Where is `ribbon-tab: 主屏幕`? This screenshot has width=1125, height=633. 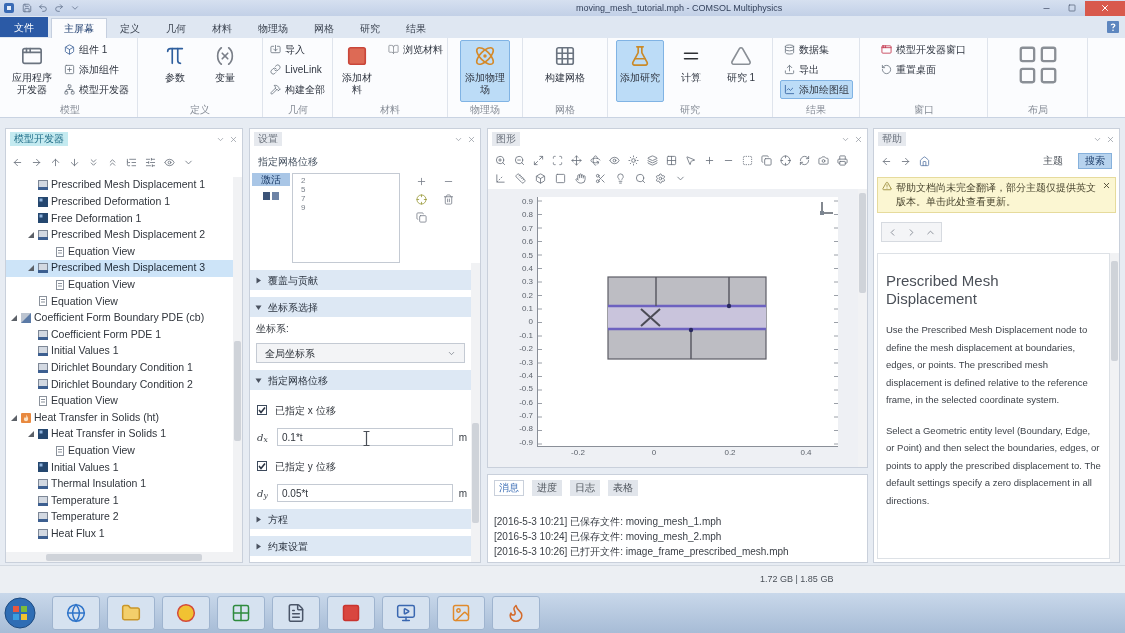 ribbon-tab: 主屏幕 is located at coordinates (79, 28).